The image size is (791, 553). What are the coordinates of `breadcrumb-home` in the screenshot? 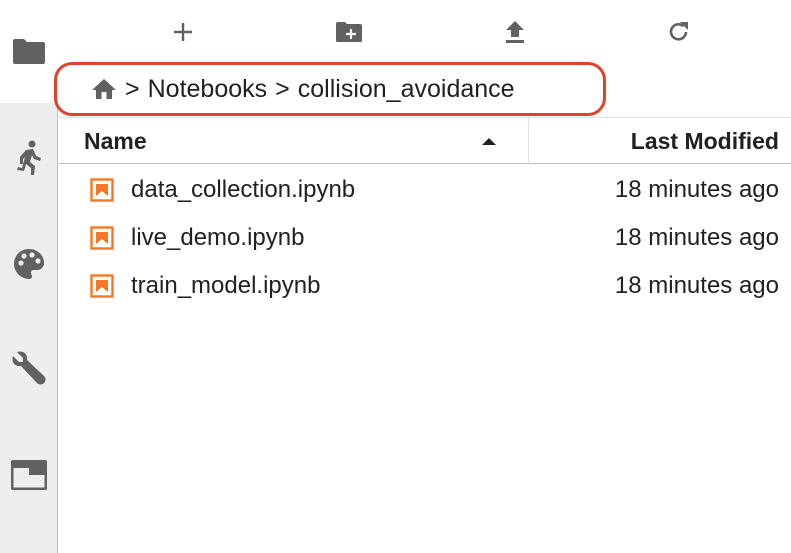 It's located at (104, 89).